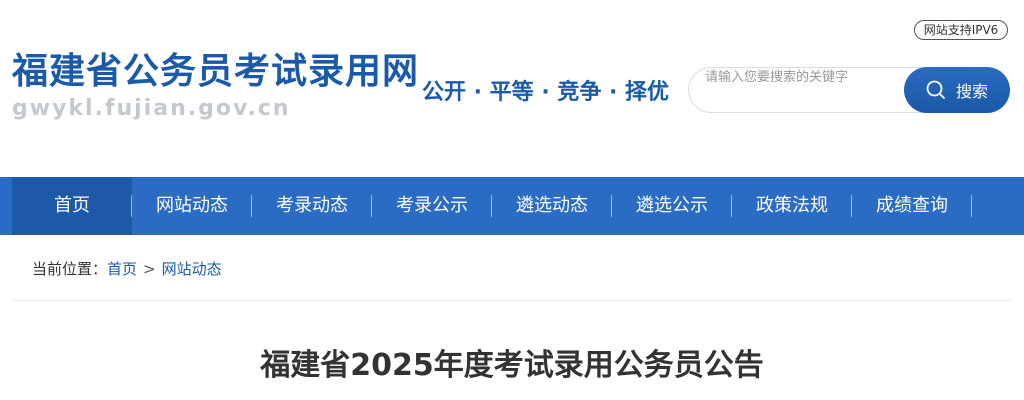 The image size is (1024, 400). What do you see at coordinates (151, 108) in the screenshot?
I see `site-domain: gwykl.fujian.gov.cn` at bounding box center [151, 108].